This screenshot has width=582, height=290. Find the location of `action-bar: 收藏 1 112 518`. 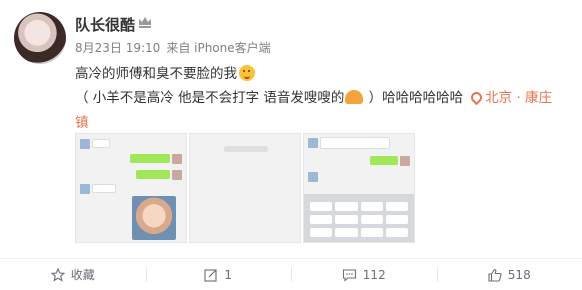

action-bar: 收藏 1 112 518 is located at coordinates (291, 274).